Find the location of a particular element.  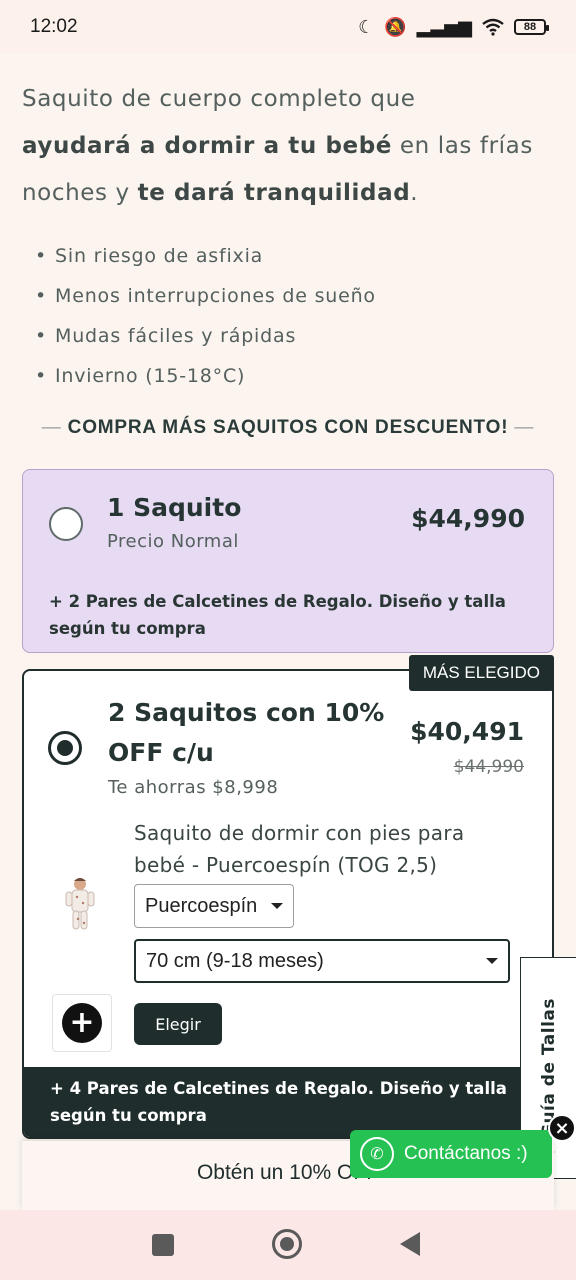

mute-icon: 🔕 is located at coordinates (395, 26).